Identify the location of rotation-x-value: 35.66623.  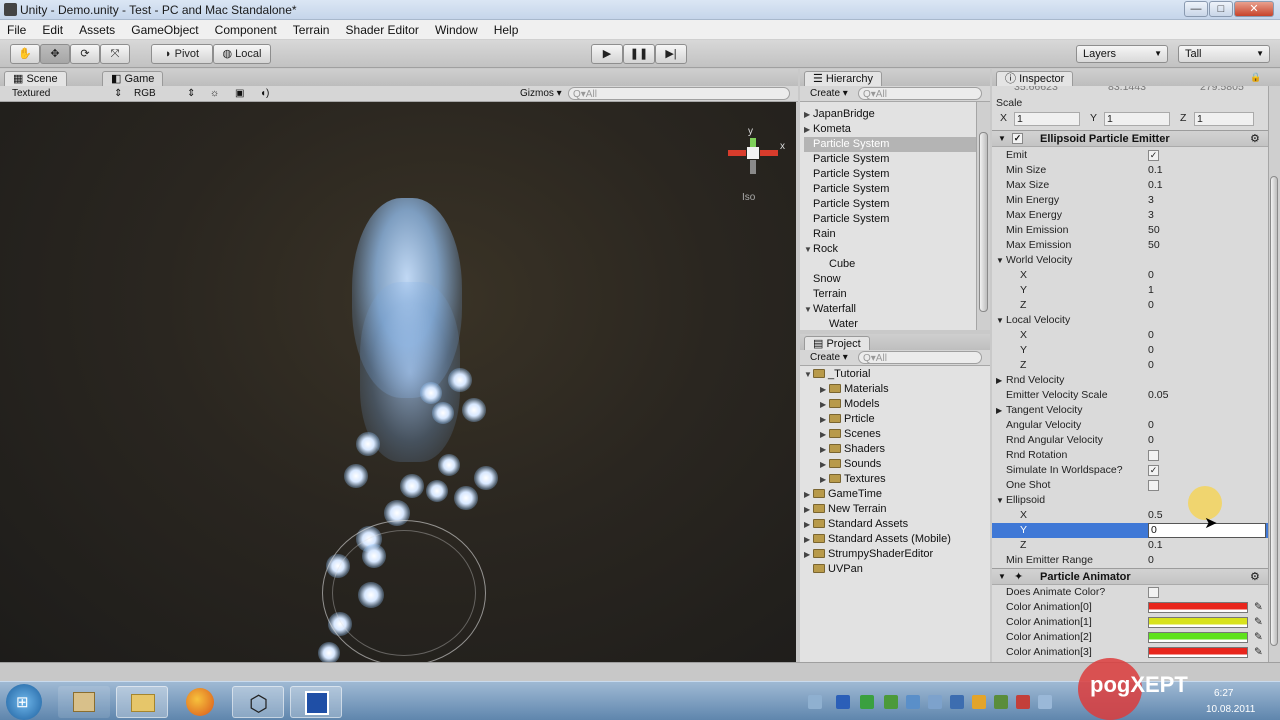
(1036, 90).